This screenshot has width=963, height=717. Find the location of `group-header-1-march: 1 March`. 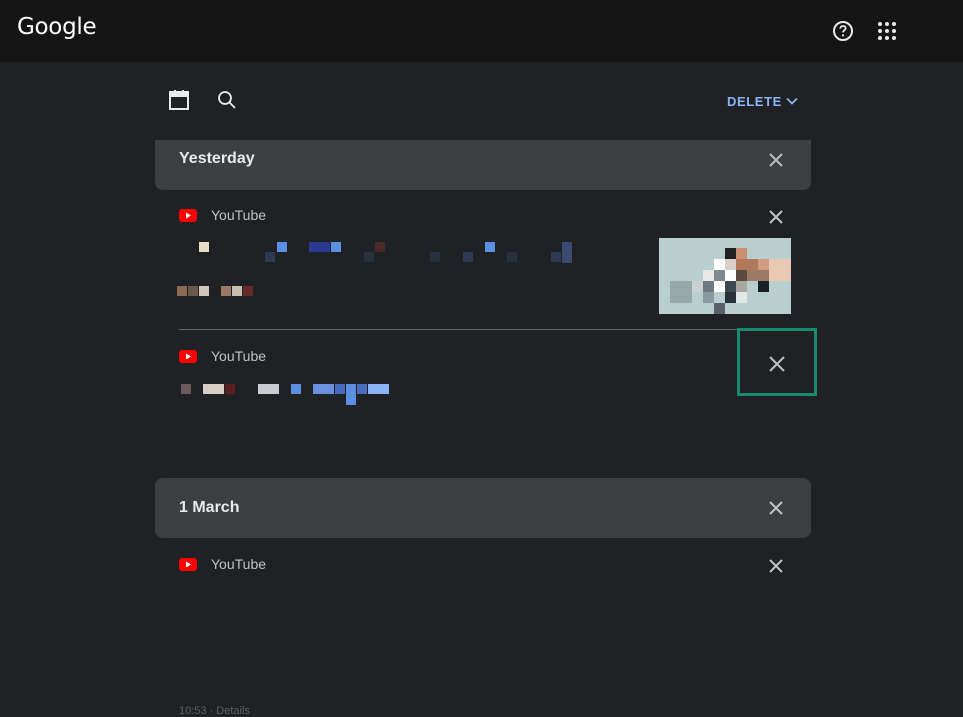

group-header-1-march: 1 March is located at coordinates (483, 508).